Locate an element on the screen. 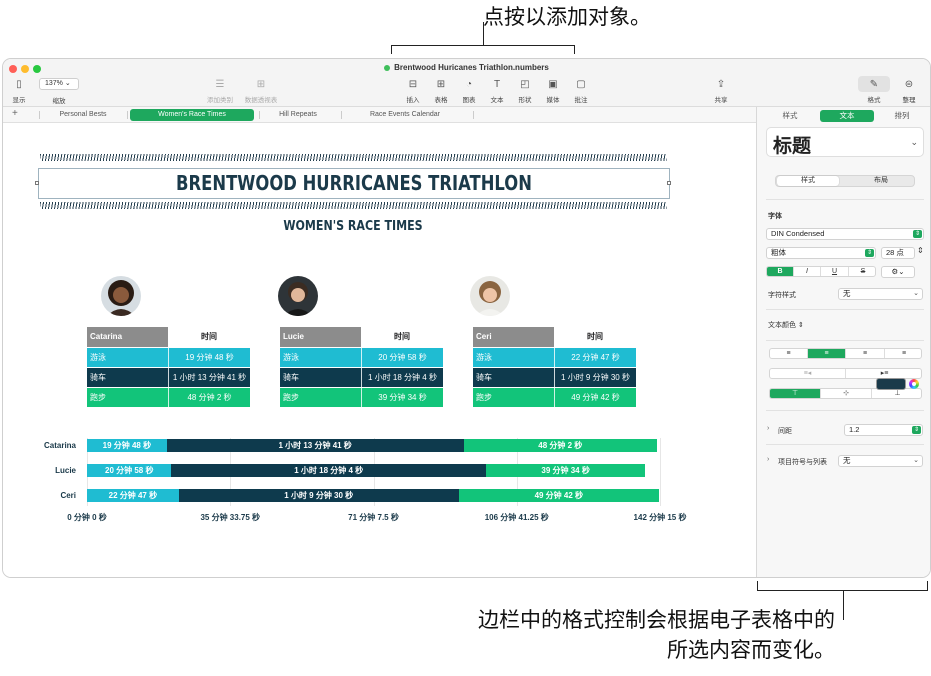 This screenshot has width=931, height=676. callout-bottom-line1: 边栏中的格式控制会根据电子表格中的 is located at coordinates (656, 620).